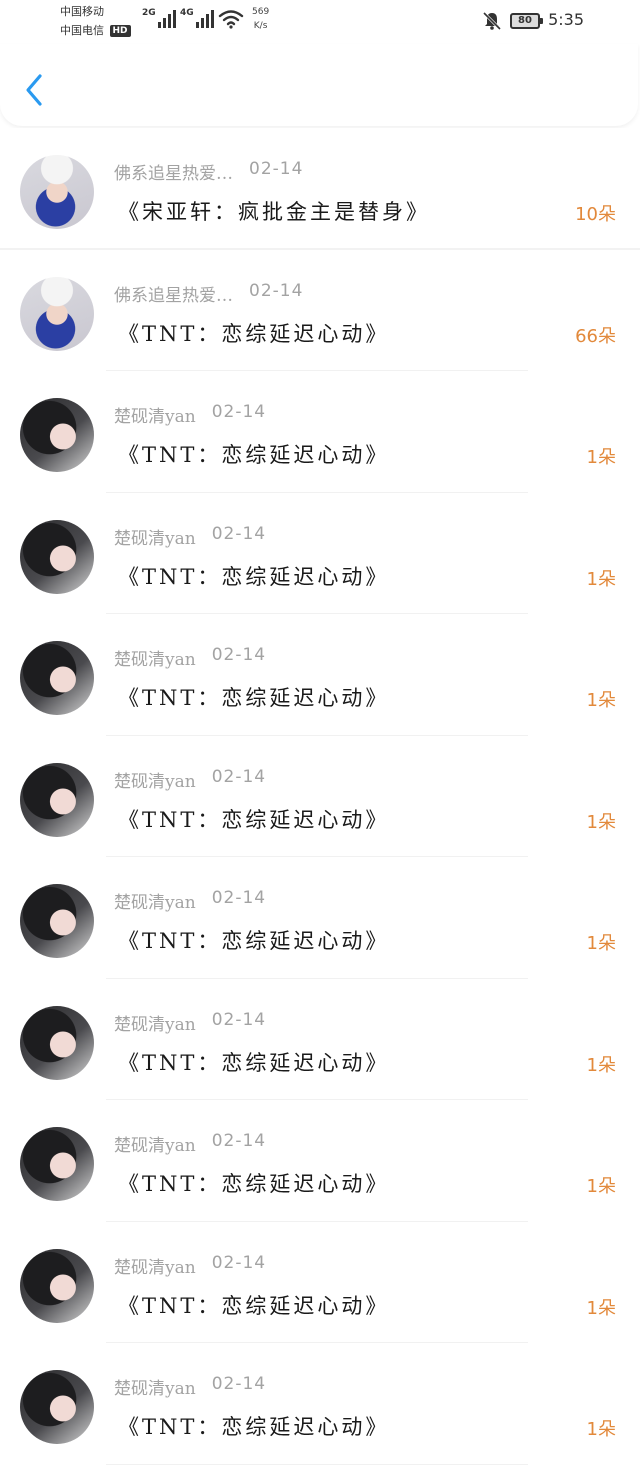 Image resolution: width=640 pixels, height=1465 pixels. Describe the element at coordinates (595, 336) in the screenshot. I see `flower-count: 66朵` at that location.